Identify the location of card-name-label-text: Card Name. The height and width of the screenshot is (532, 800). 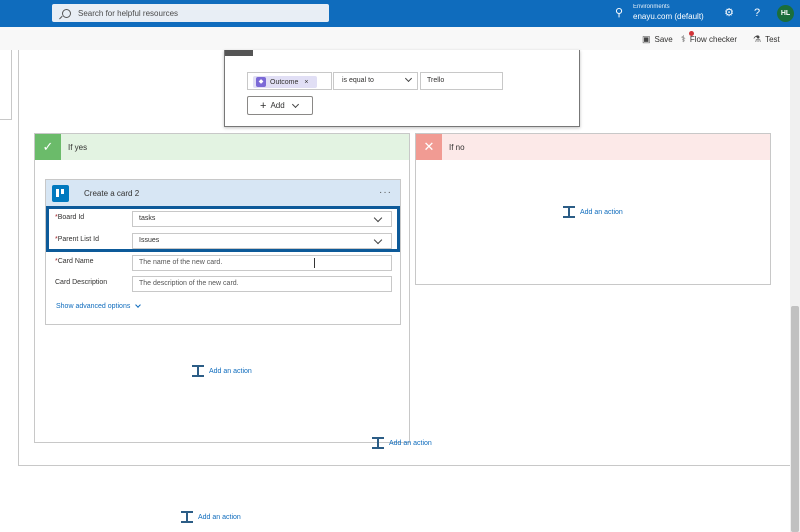
(75, 261).